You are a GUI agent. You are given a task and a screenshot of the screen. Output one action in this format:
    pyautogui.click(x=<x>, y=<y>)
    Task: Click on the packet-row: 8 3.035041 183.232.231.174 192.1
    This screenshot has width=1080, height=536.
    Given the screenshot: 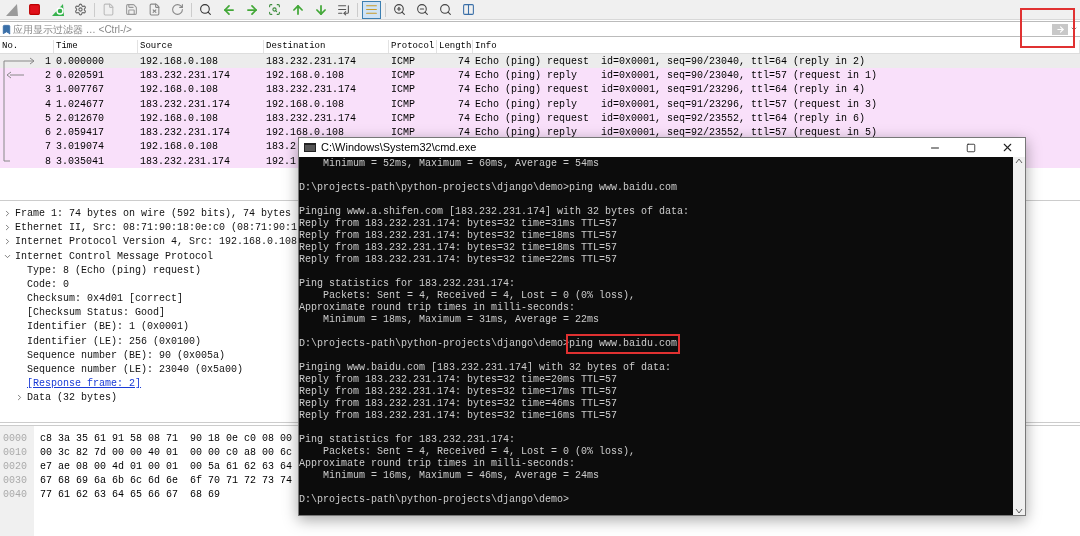 What is the action you would take?
    pyautogui.click(x=149, y=161)
    